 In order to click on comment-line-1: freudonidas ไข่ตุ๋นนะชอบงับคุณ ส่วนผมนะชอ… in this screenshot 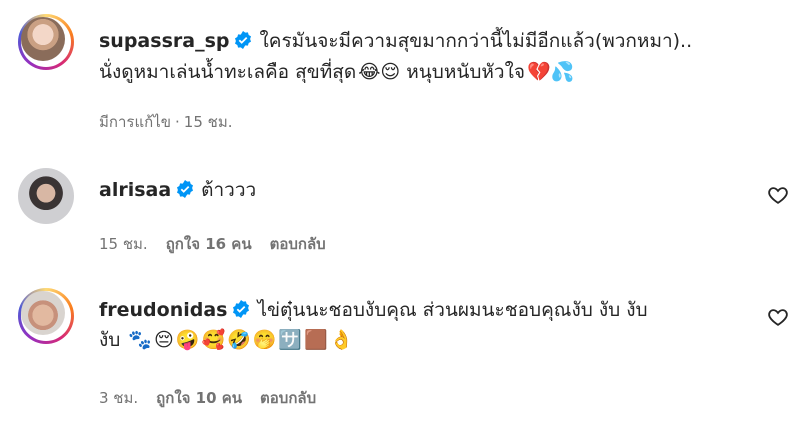, I will do `click(373, 310)`.